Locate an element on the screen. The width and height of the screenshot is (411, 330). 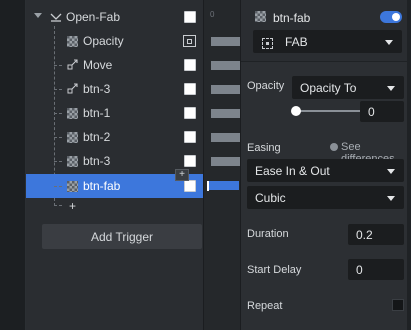
info-icon is located at coordinates (334, 147).